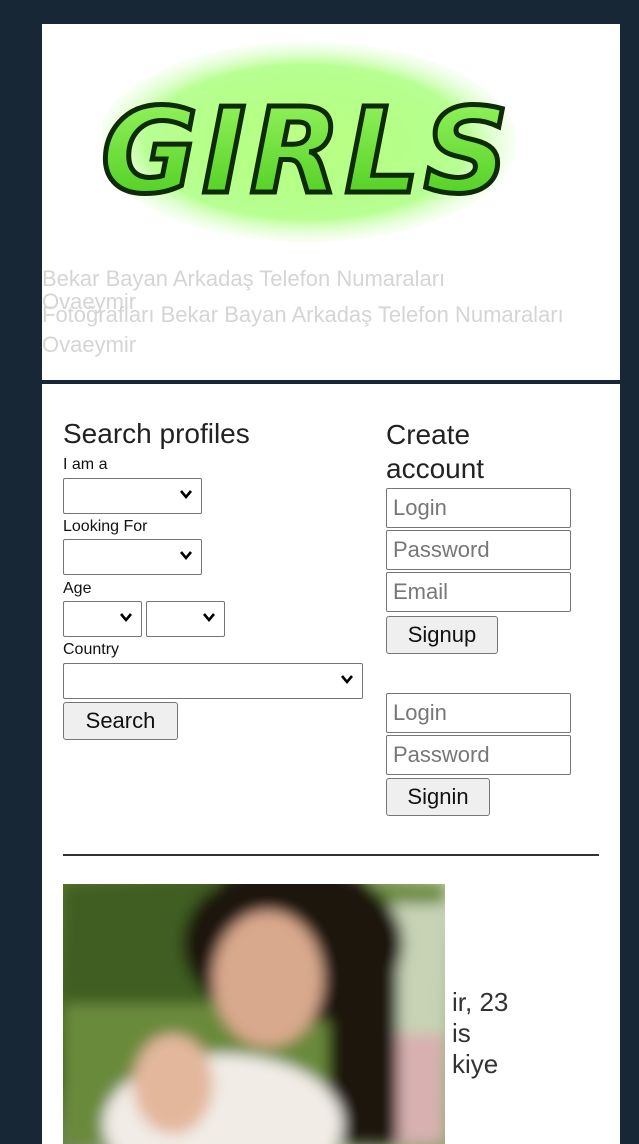  What do you see at coordinates (132, 557) in the screenshot?
I see `looking-for-select` at bounding box center [132, 557].